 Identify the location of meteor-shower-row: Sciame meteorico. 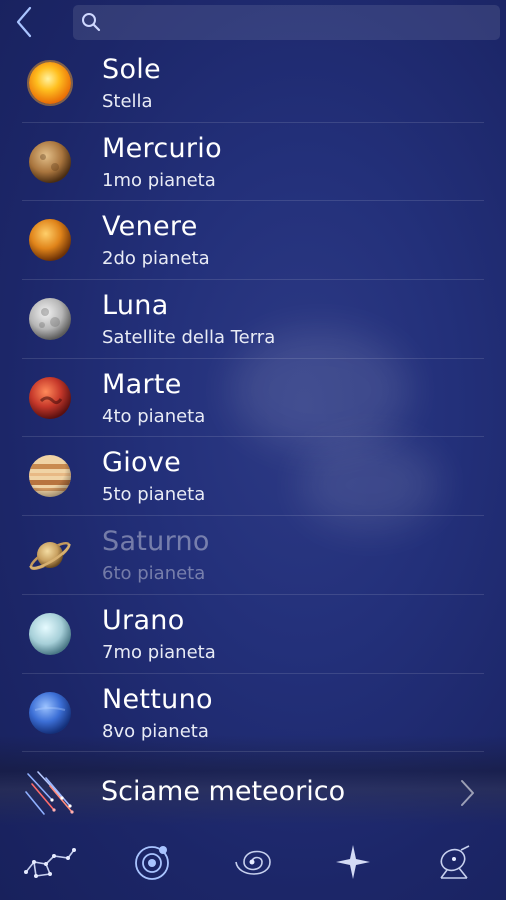
(253, 792).